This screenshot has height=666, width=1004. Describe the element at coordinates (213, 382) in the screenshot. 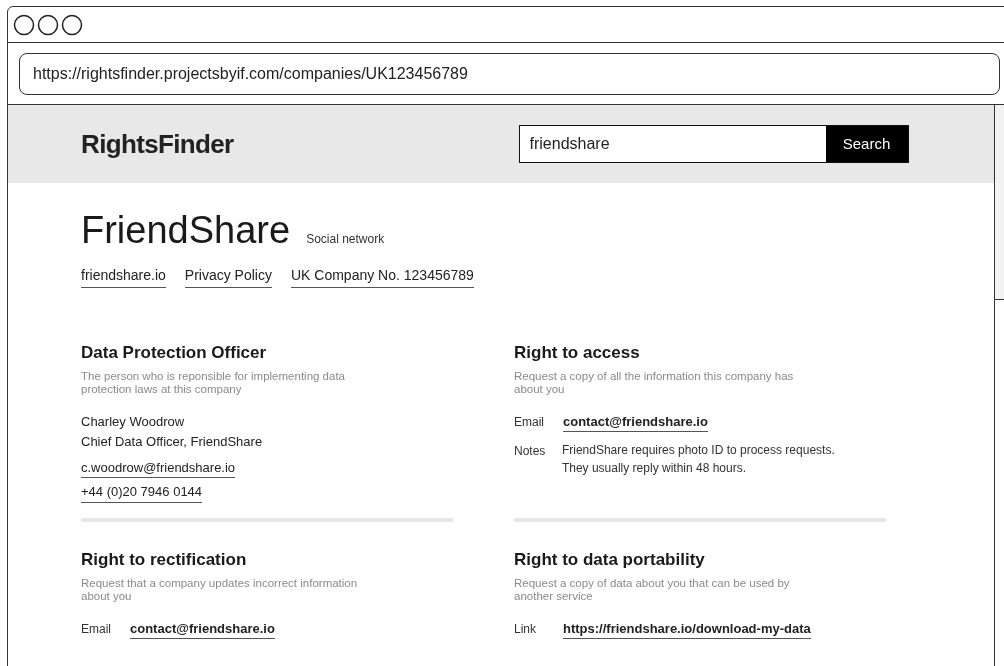

I see `section-description: The person who is reponsible for implementing data protection laws at this company` at that location.